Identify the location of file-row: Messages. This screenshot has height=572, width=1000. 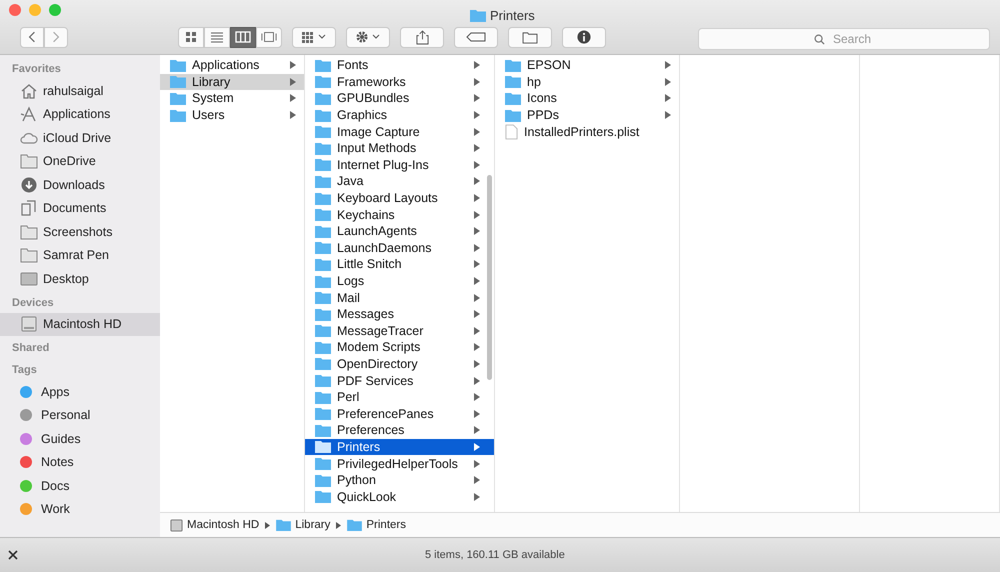
(399, 314).